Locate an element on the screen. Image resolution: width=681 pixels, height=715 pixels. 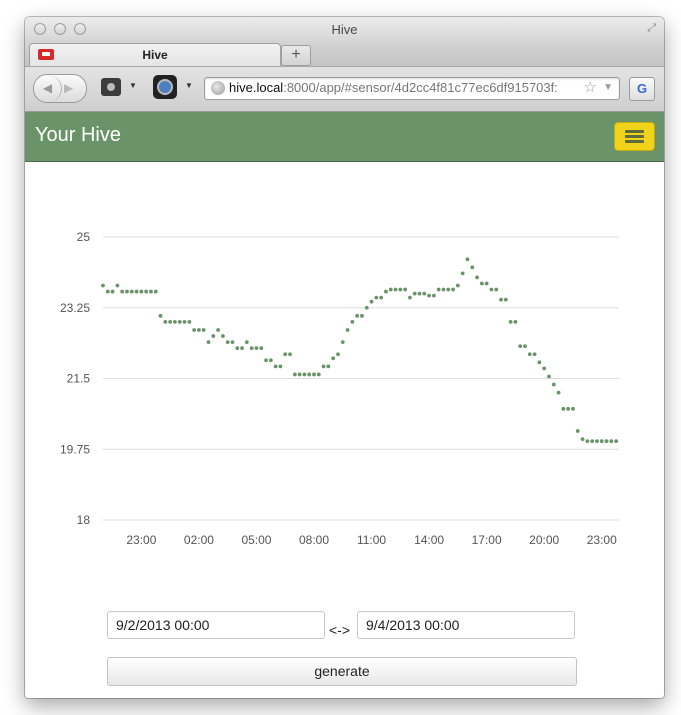
tab-title: Hive is located at coordinates (155, 55).